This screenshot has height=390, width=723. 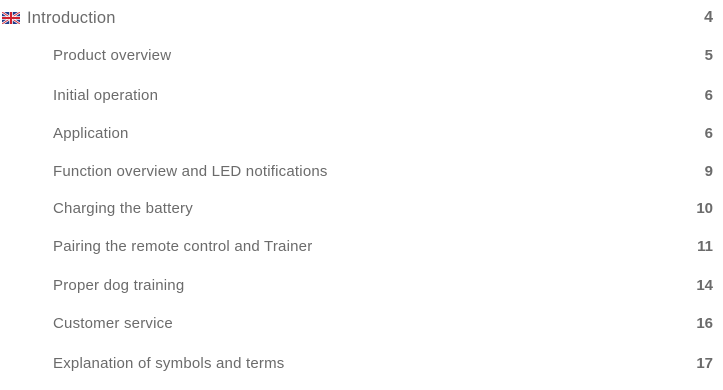 What do you see at coordinates (704, 208) in the screenshot?
I see `toc-entry-page: 10` at bounding box center [704, 208].